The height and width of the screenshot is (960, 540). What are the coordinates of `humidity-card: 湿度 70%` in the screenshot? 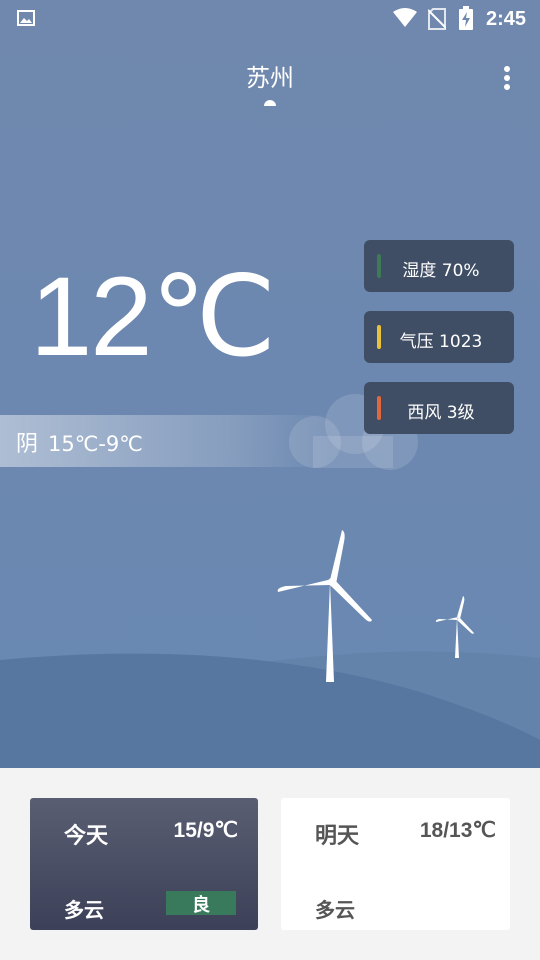 It's located at (439, 266).